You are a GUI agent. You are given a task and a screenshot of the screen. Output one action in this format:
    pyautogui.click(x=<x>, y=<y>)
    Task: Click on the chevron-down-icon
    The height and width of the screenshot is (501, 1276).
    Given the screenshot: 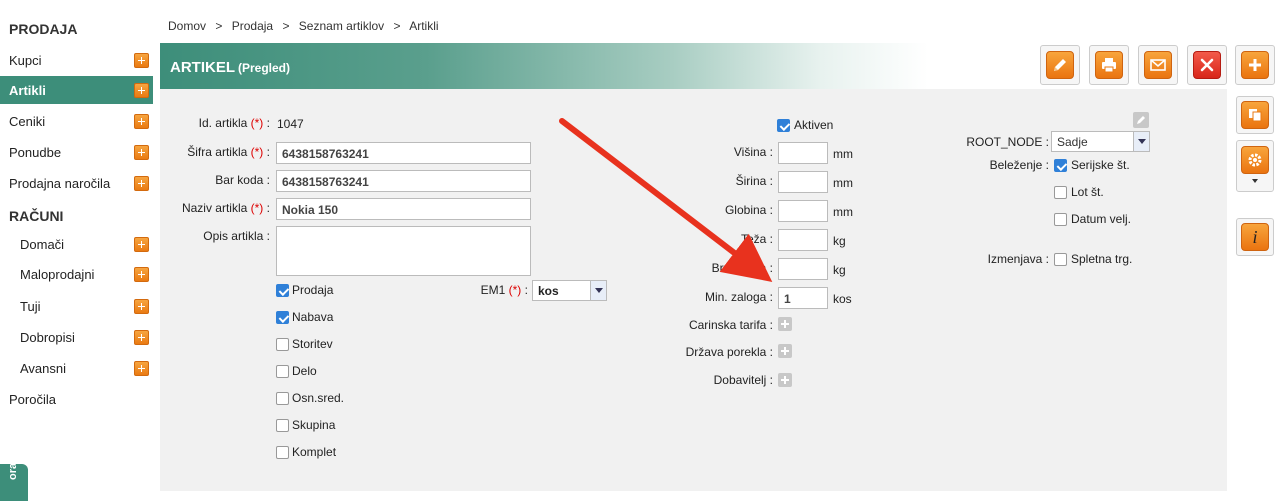 What is the action you would take?
    pyautogui.click(x=1141, y=141)
    